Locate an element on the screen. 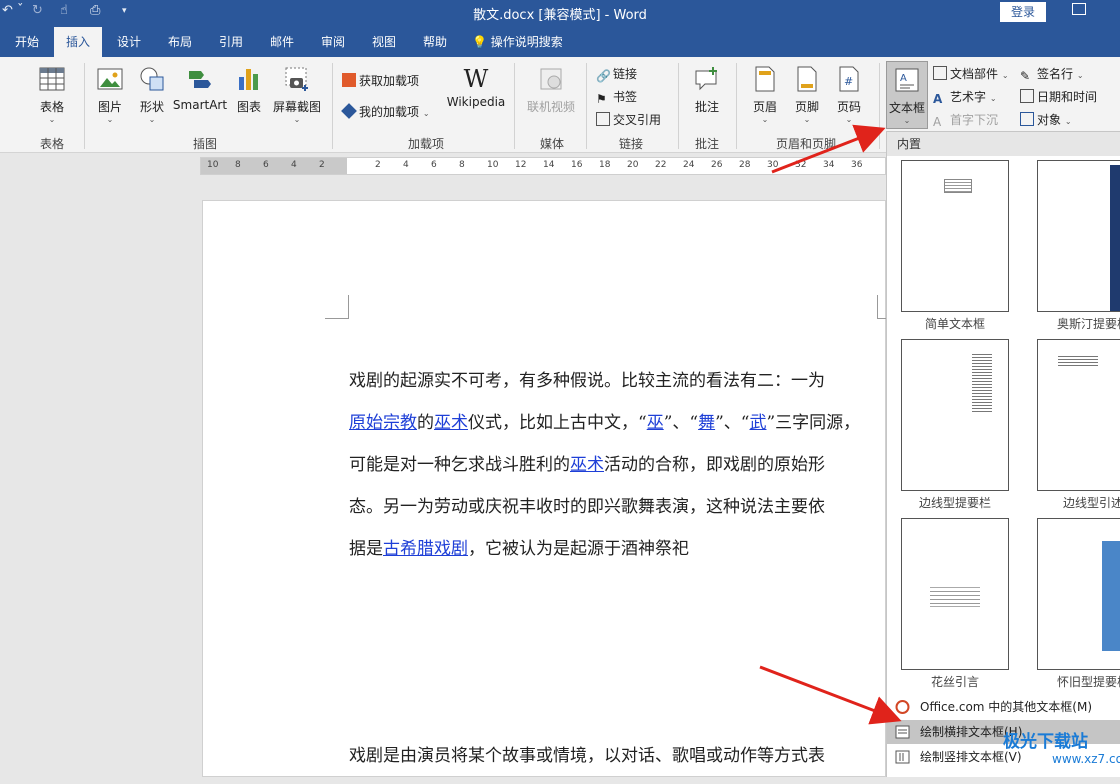 Image resolution: width=1120 pixels, height=784 pixels. shape-button: 形状 ⌄ is located at coordinates (152, 94).